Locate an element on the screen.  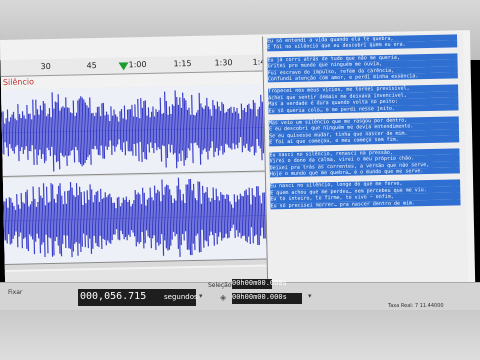
selection-end-display: 00h00m00.000s is located at coordinates (267, 298).